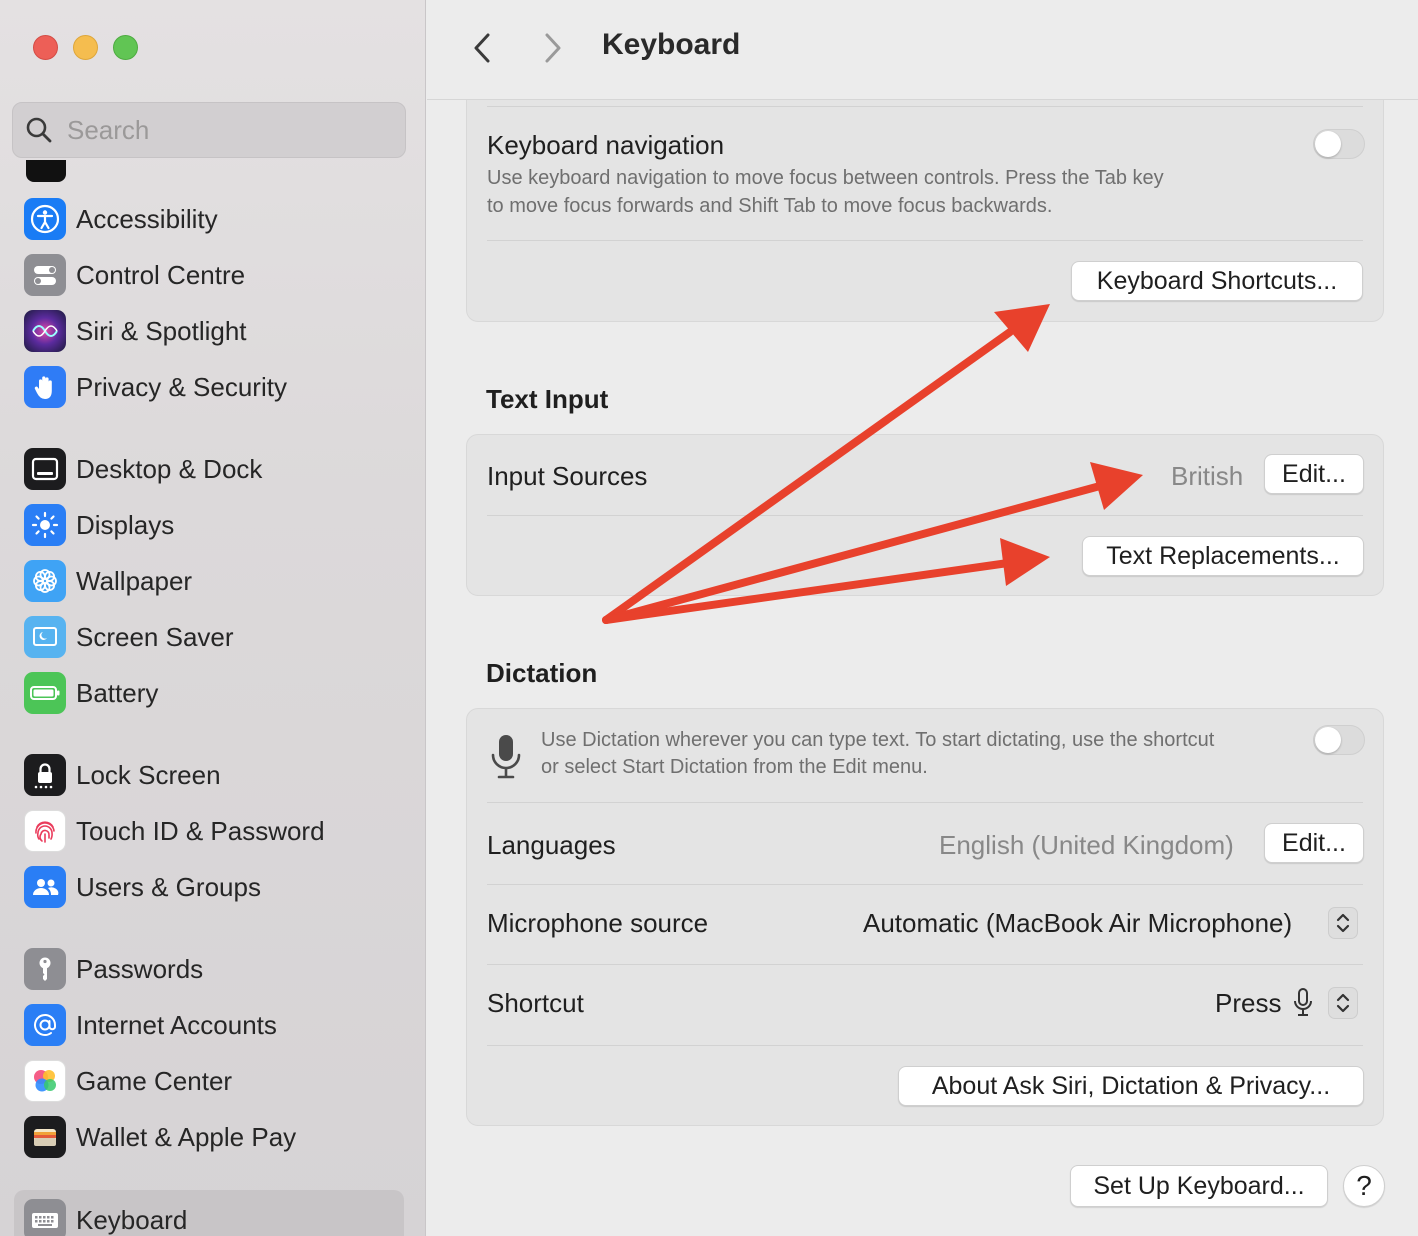  I want to click on screen-saver-icon, so click(45, 637).